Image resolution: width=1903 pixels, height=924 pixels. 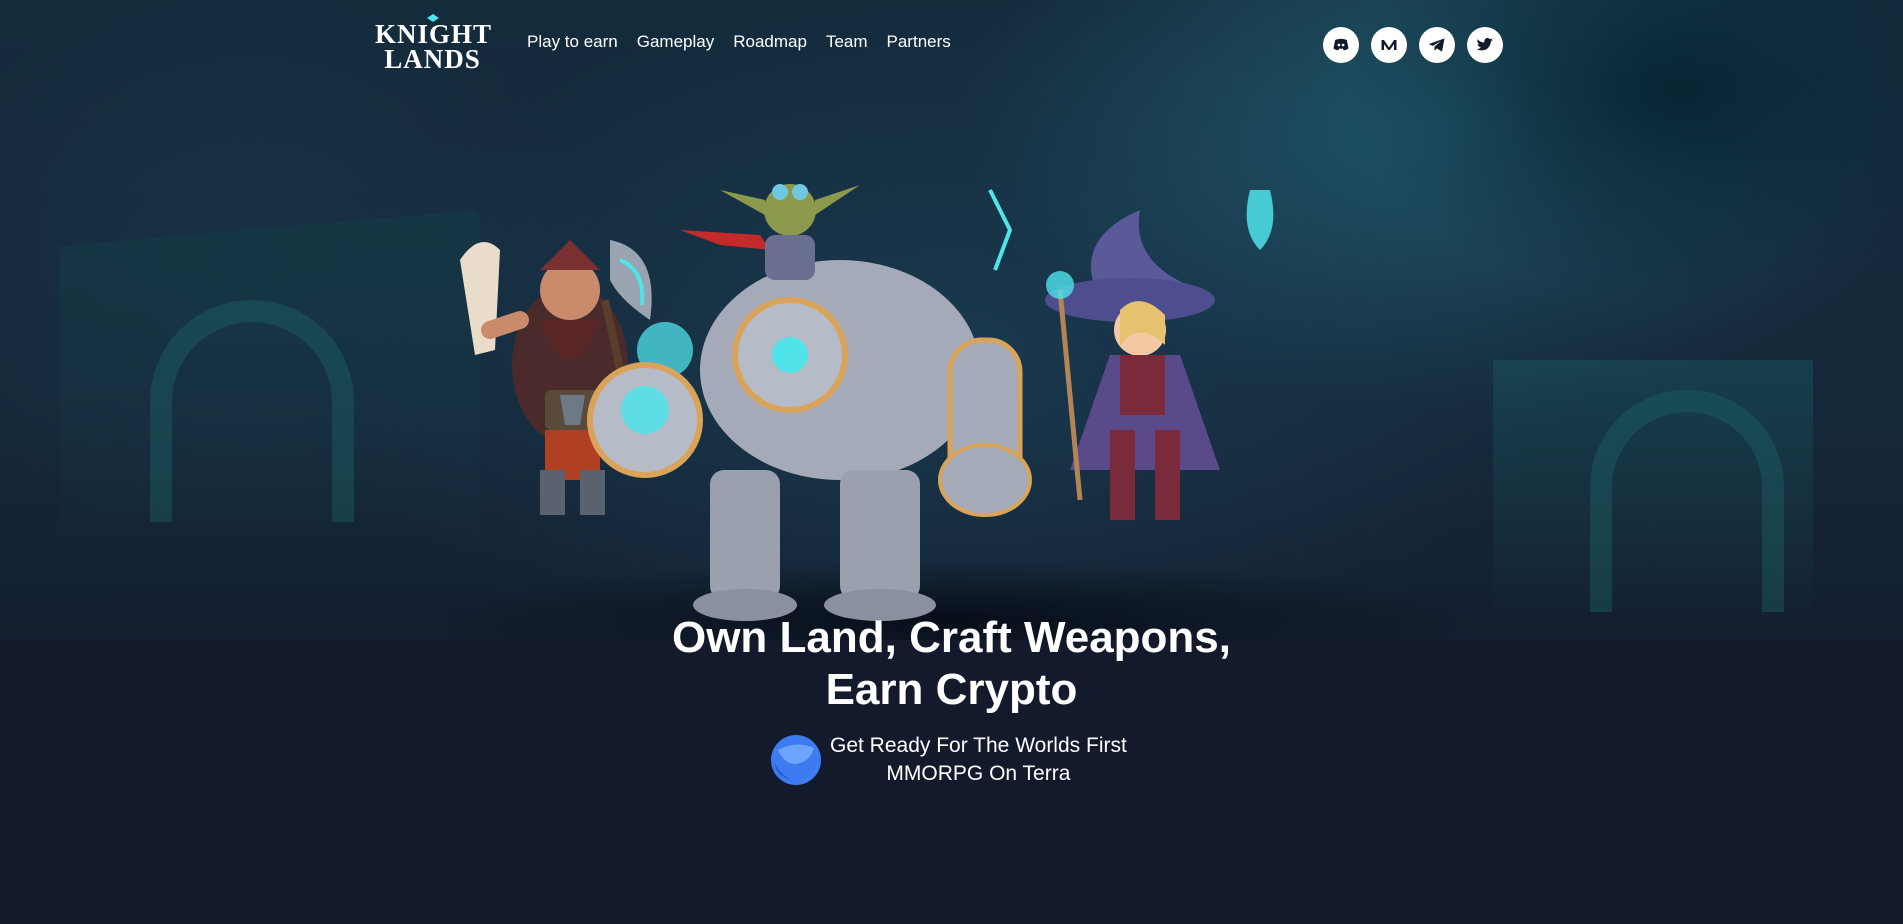 I want to click on medium-icon, so click(x=1389, y=45).